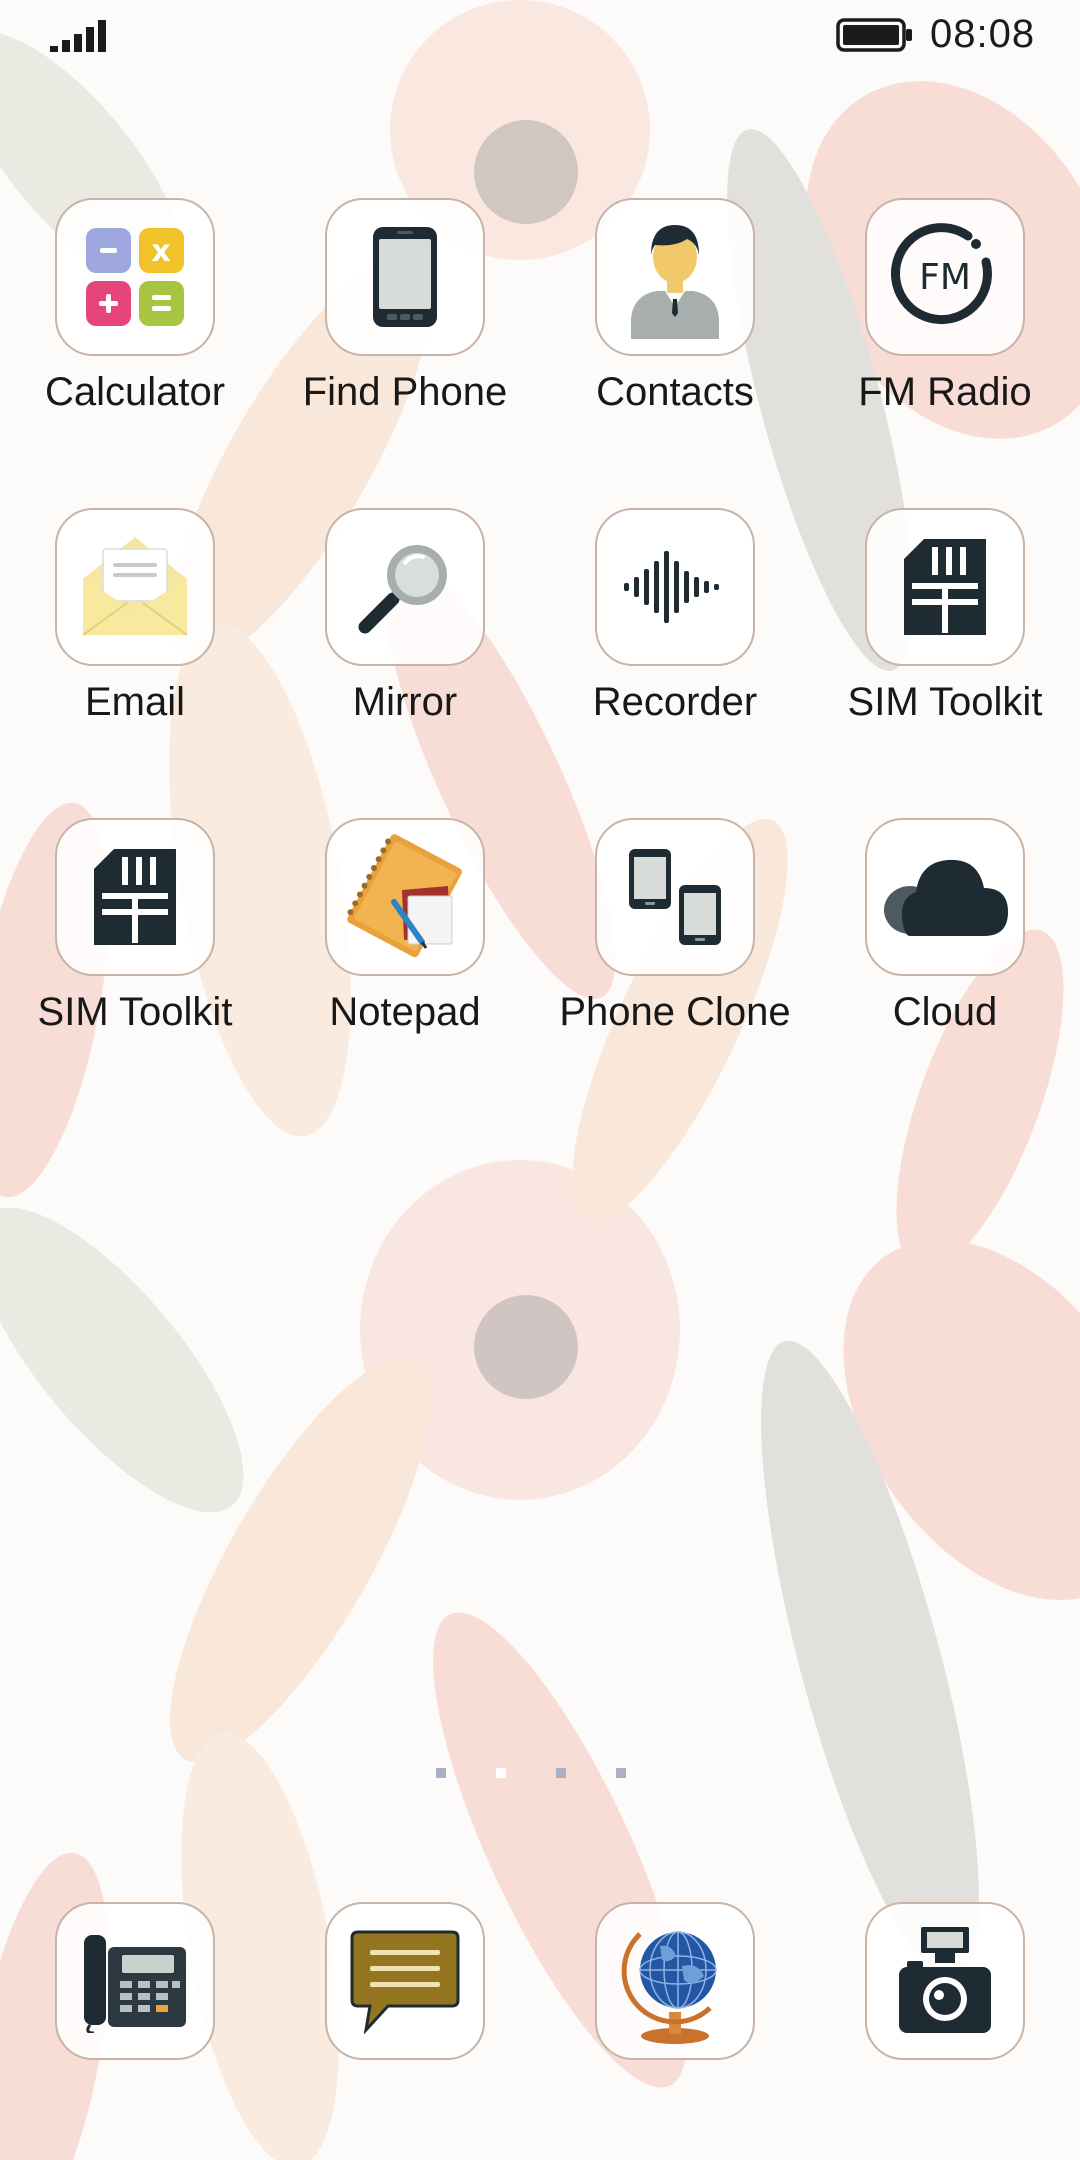 The width and height of the screenshot is (1080, 2160). I want to click on person-icon, so click(675, 282).